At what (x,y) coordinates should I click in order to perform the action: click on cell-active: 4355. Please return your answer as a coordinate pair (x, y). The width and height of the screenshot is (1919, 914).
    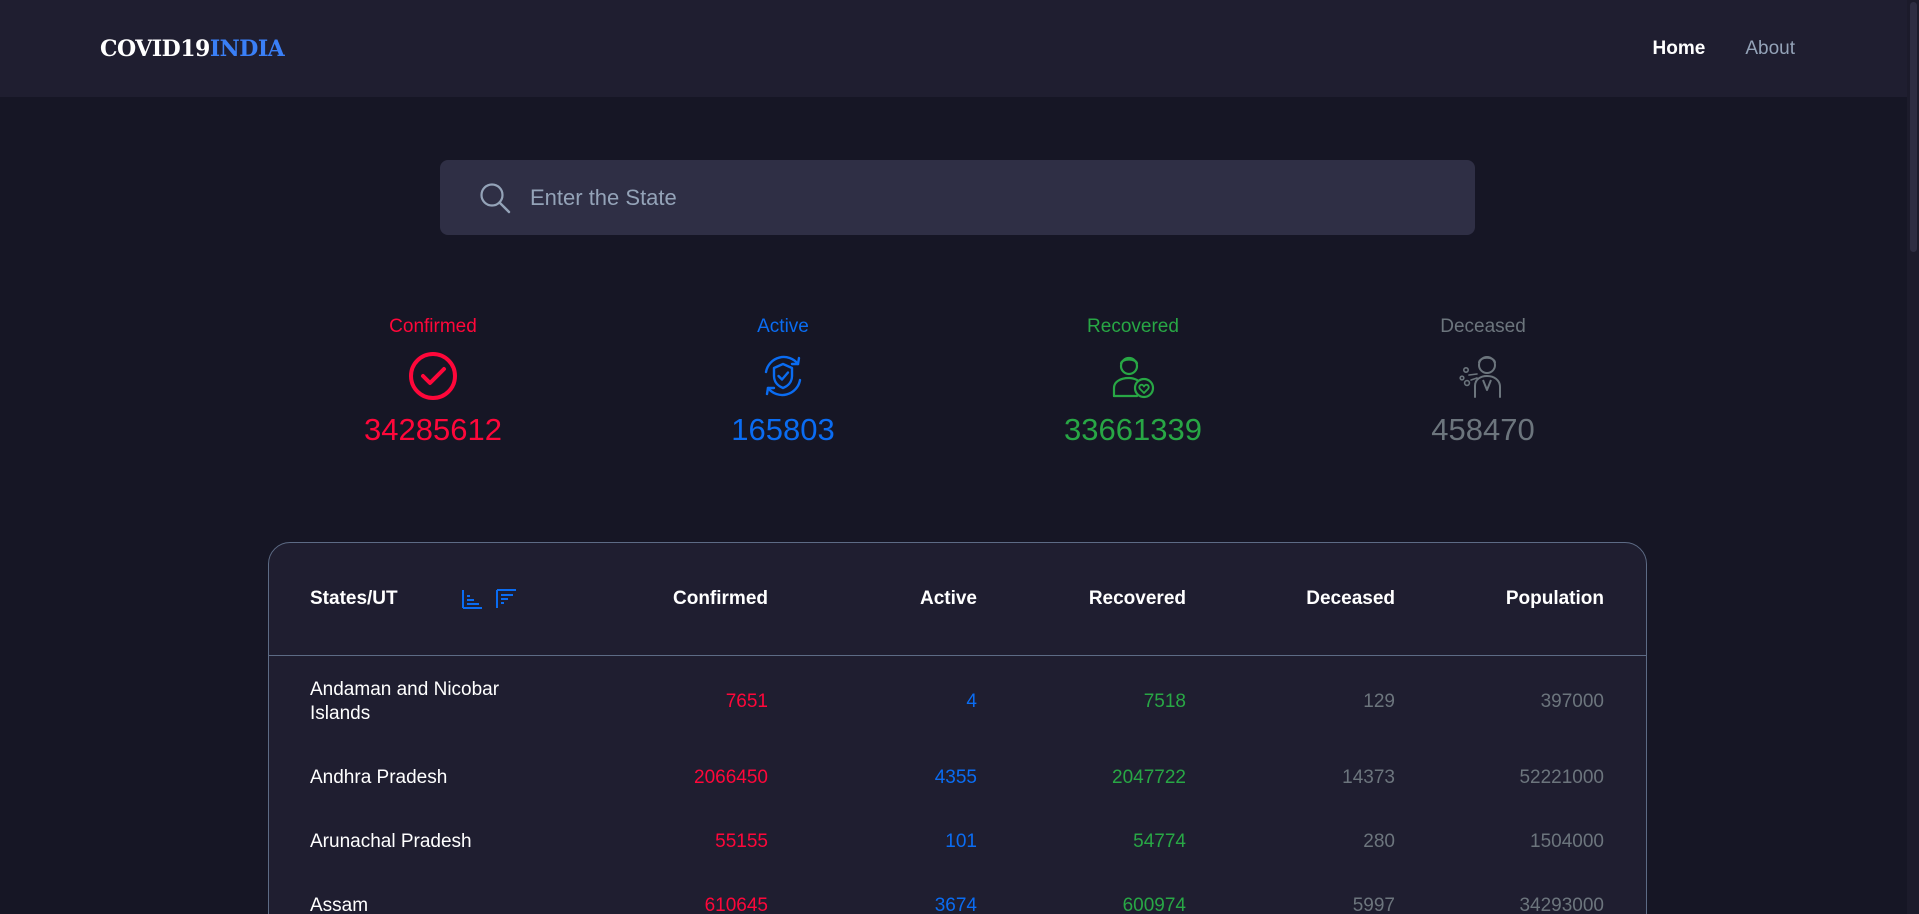
    Looking at the image, I should click on (955, 777).